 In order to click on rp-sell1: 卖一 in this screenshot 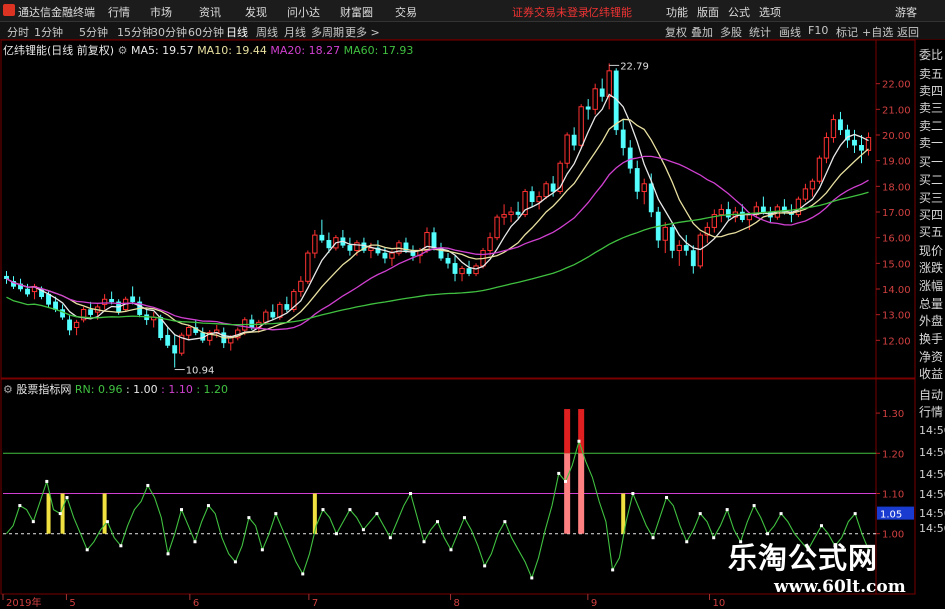, I will do `click(931, 142)`.